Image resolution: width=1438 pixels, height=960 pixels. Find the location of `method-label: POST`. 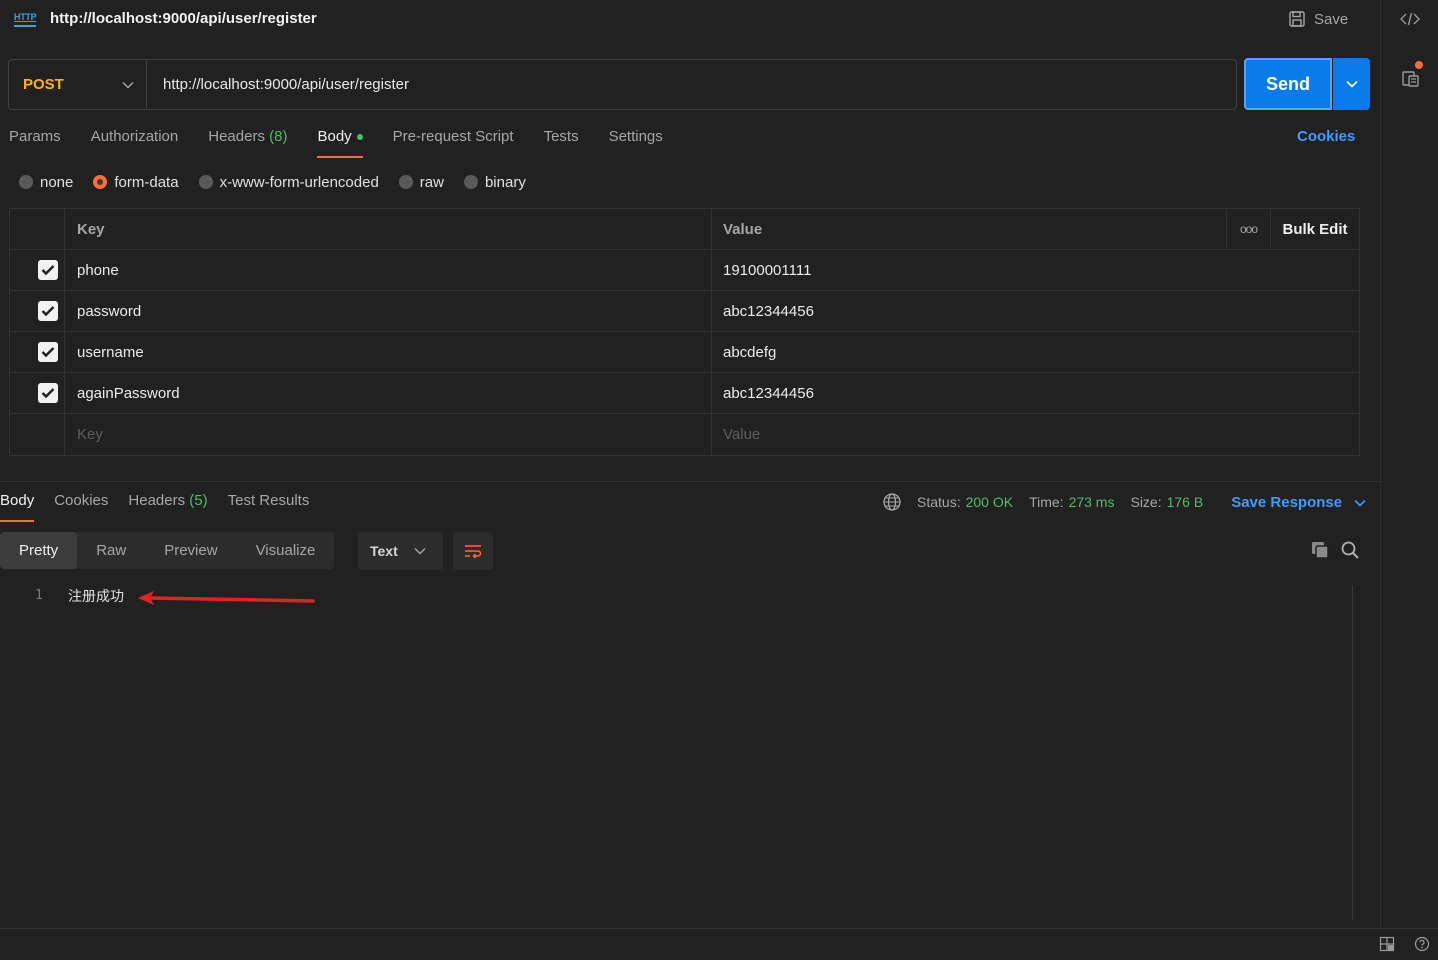

method-label: POST is located at coordinates (43, 84).